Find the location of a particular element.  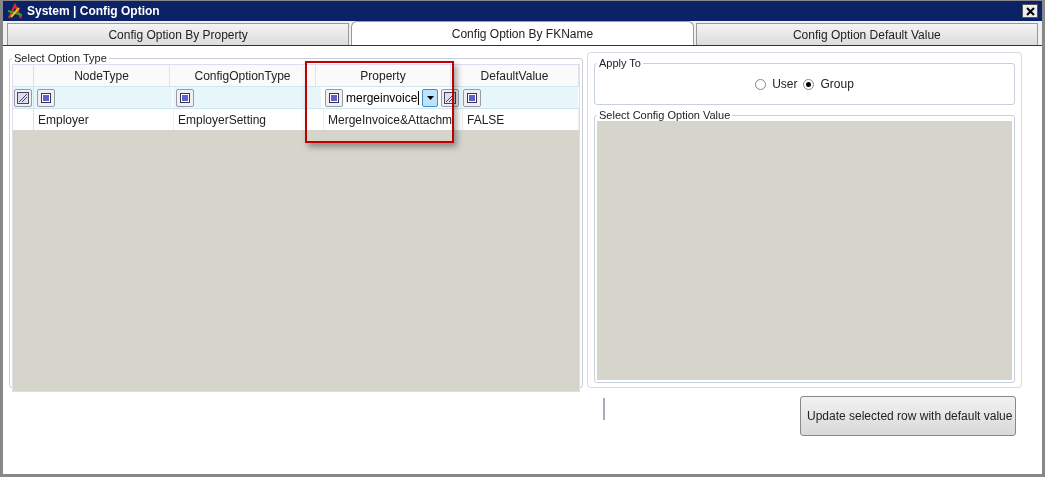

close-button is located at coordinates (1030, 11).